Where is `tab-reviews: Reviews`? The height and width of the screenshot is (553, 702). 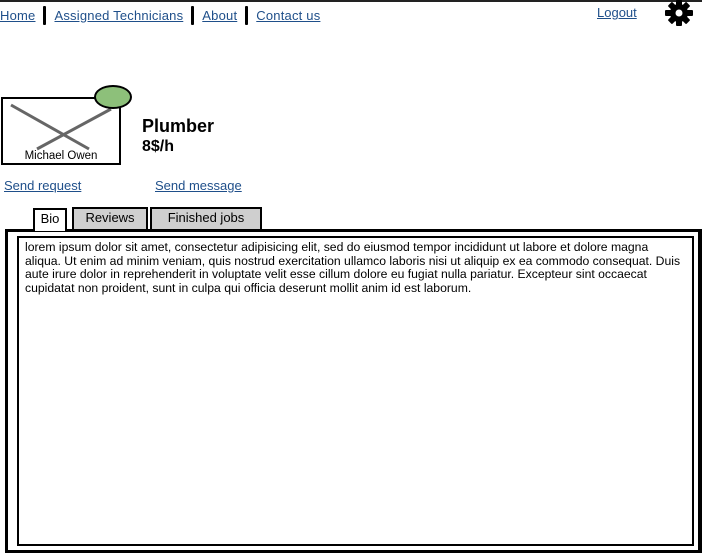
tab-reviews: Reviews is located at coordinates (110, 218).